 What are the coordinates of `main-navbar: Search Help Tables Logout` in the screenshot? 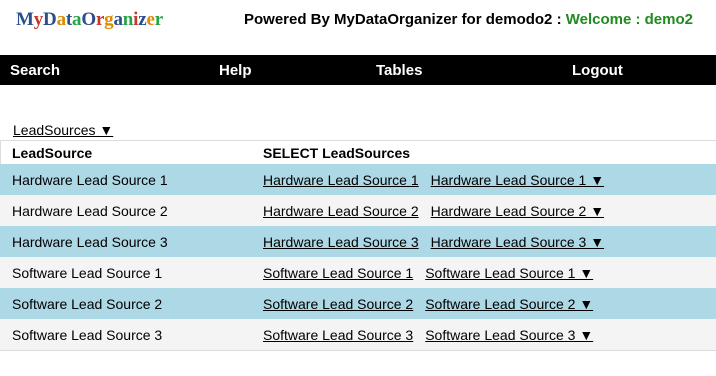 It's located at (358, 70).